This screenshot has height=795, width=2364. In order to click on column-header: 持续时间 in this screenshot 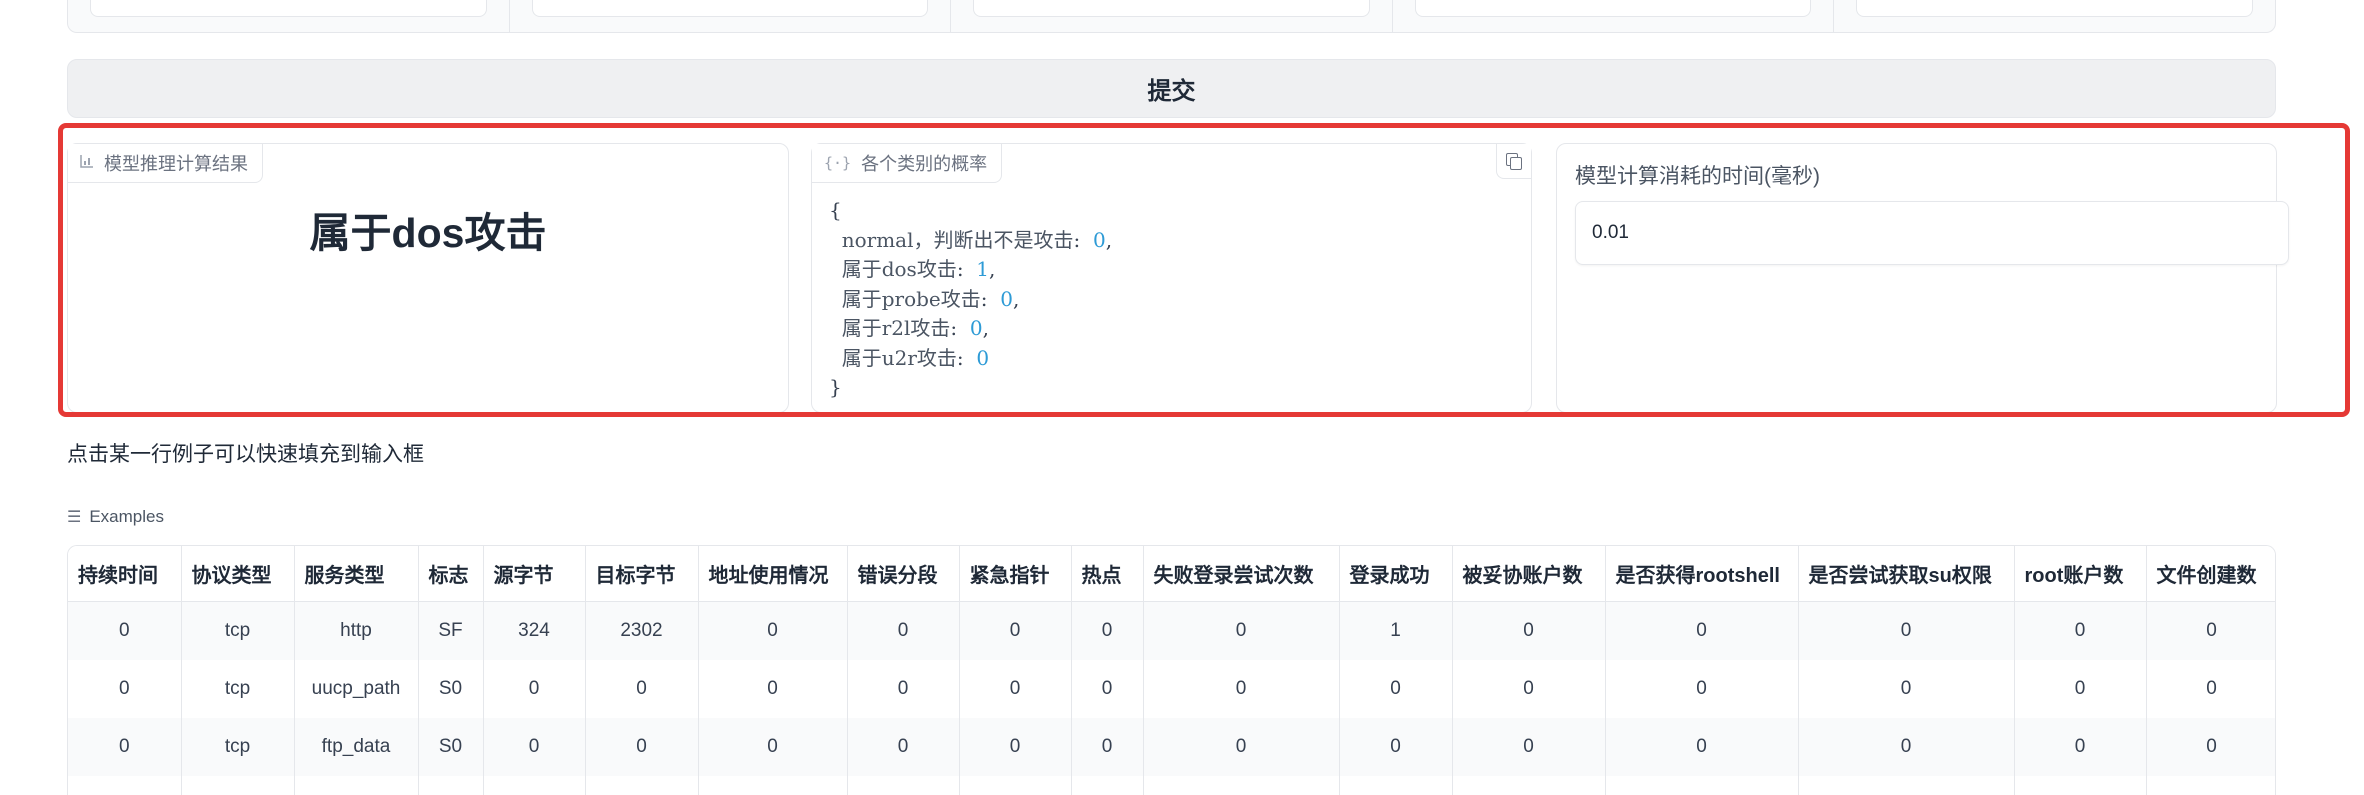, I will do `click(124, 574)`.